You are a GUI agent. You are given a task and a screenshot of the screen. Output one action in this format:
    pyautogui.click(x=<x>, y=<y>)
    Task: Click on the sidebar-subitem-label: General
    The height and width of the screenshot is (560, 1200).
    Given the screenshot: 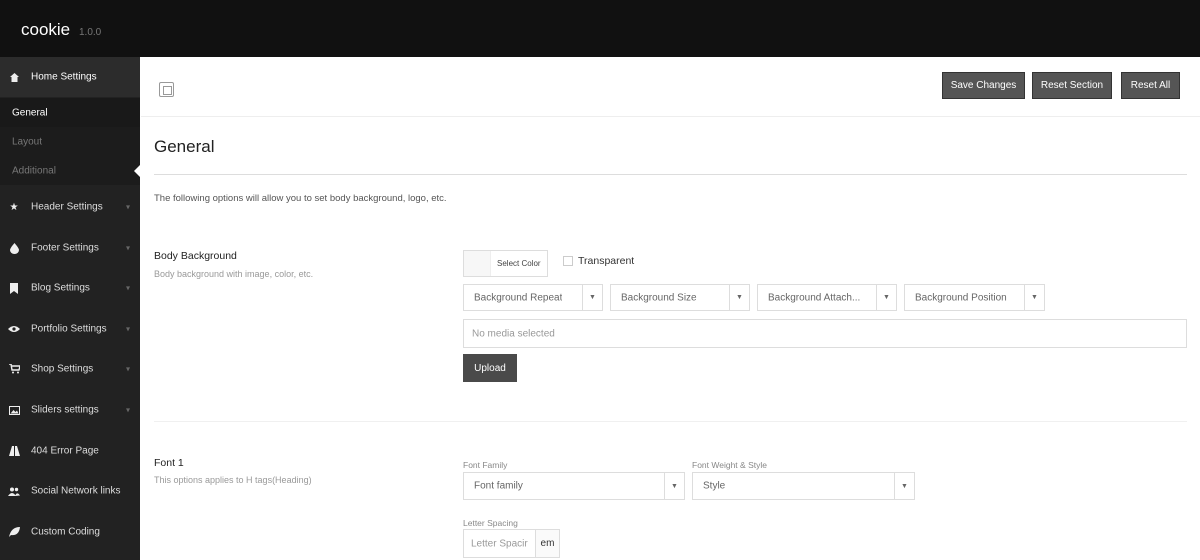 What is the action you would take?
    pyautogui.click(x=30, y=112)
    